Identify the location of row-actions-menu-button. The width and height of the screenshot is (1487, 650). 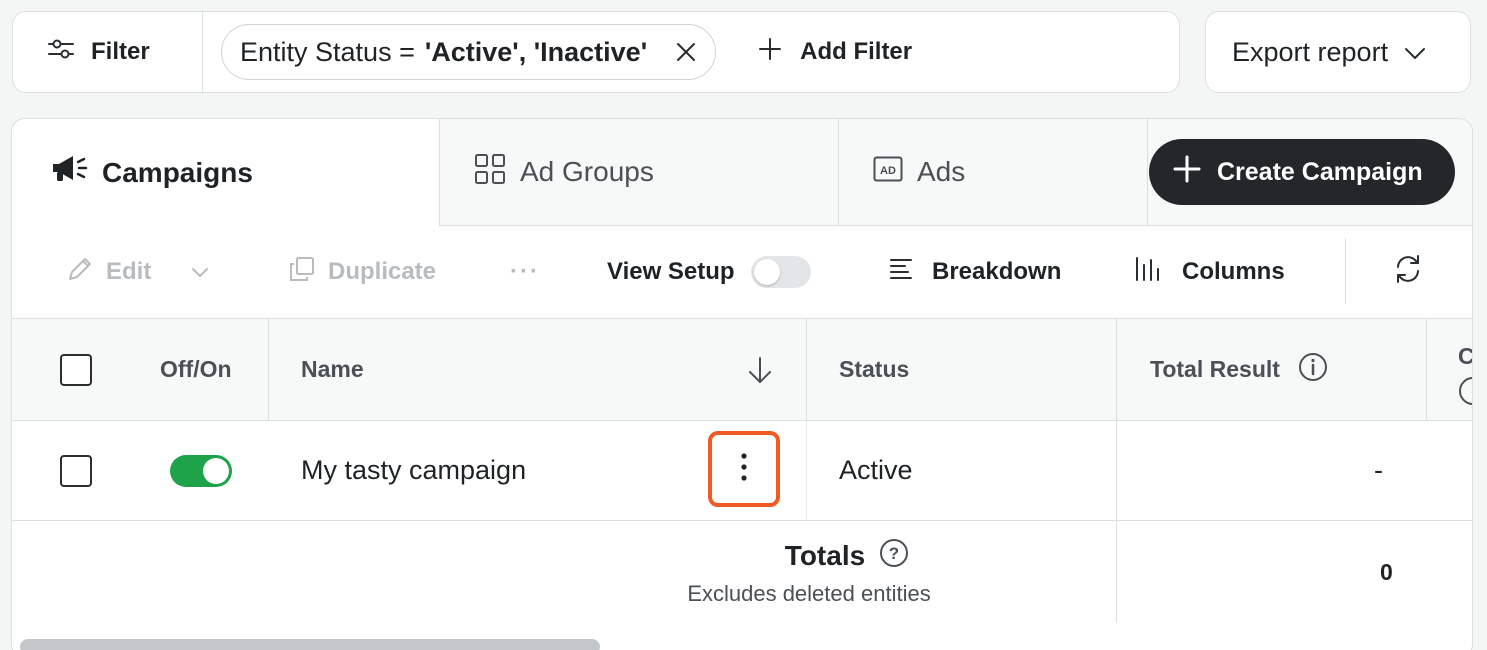
(744, 469).